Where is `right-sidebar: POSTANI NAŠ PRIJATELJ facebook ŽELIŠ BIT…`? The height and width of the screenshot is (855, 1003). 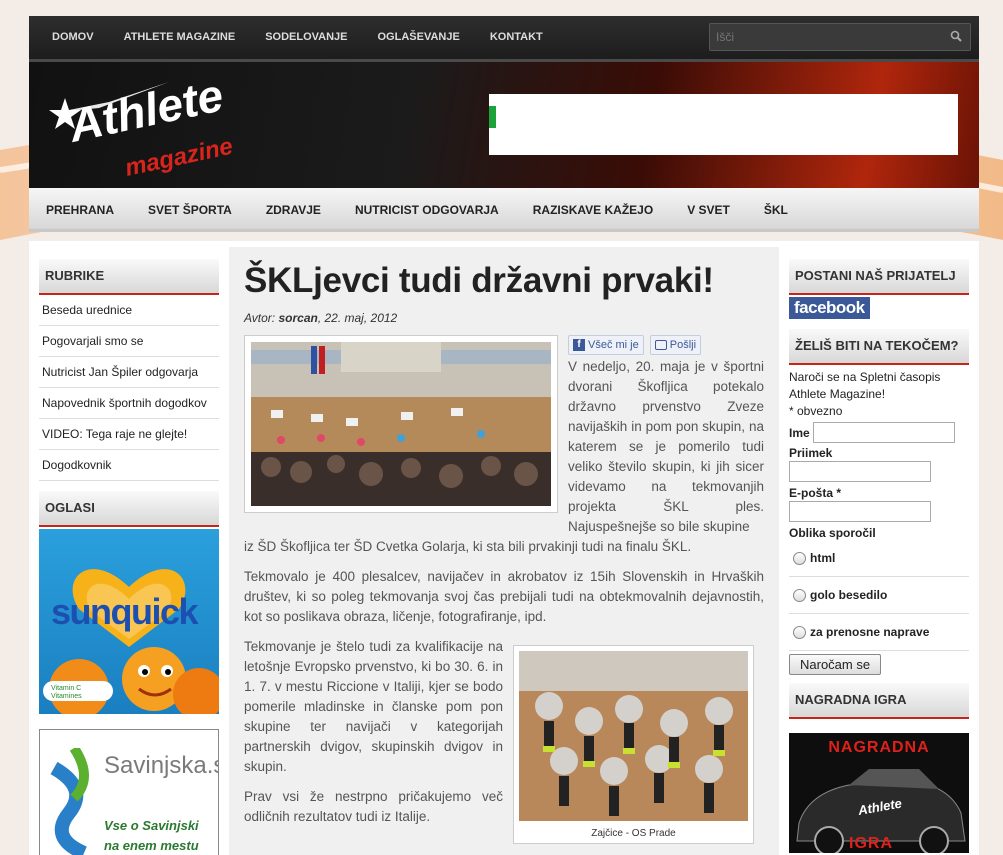
right-sidebar: POSTANI NAŠ PRIJATELJ facebook ŽELIŠ BIT… is located at coordinates (879, 556).